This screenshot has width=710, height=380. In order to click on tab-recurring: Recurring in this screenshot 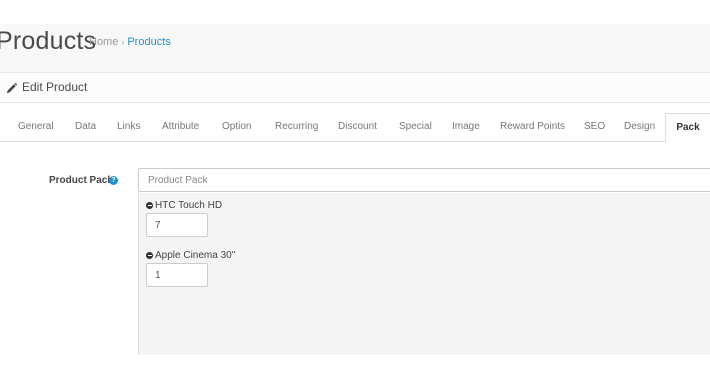, I will do `click(296, 127)`.